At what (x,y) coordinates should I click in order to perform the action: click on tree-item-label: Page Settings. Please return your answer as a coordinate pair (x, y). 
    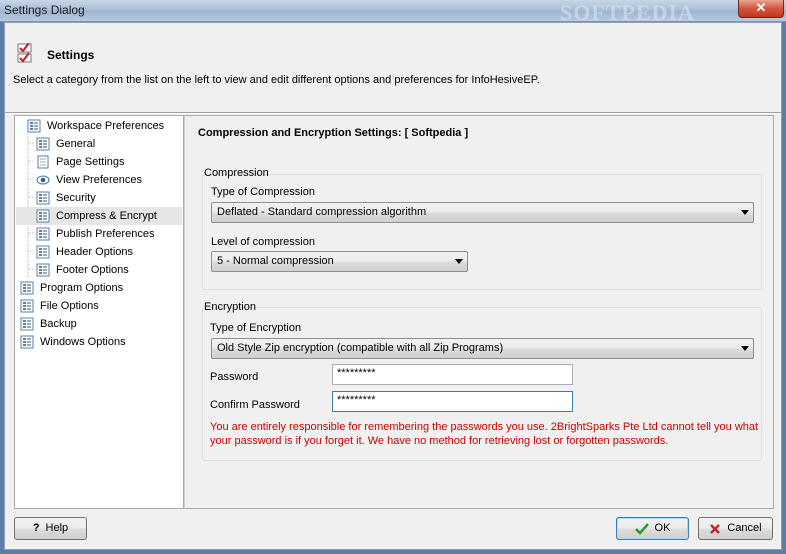
    Looking at the image, I should click on (90, 162).